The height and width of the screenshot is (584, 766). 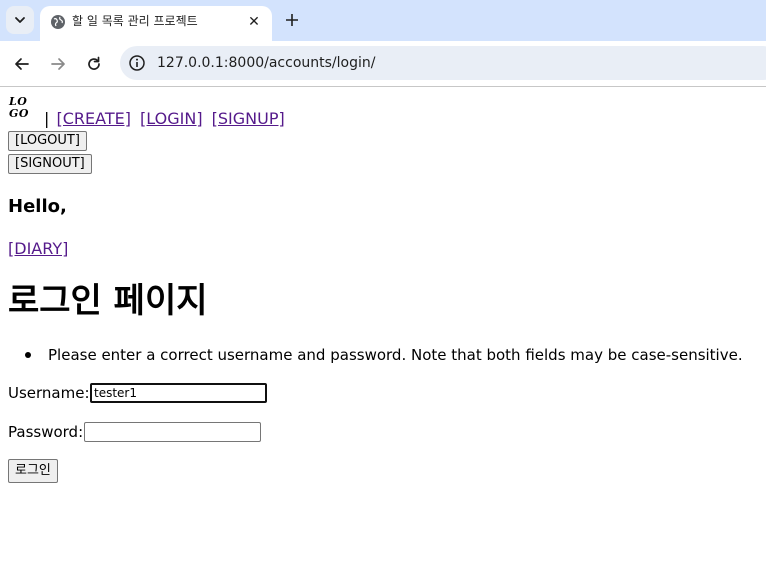 I want to click on signout-button: [SIGNOUT], so click(x=50, y=164).